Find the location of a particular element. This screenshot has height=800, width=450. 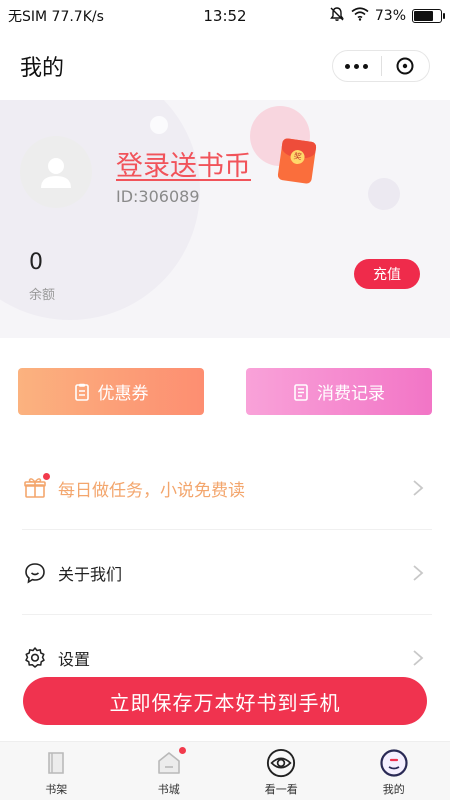

tab-bookstore: 书城 is located at coordinates (169, 771).